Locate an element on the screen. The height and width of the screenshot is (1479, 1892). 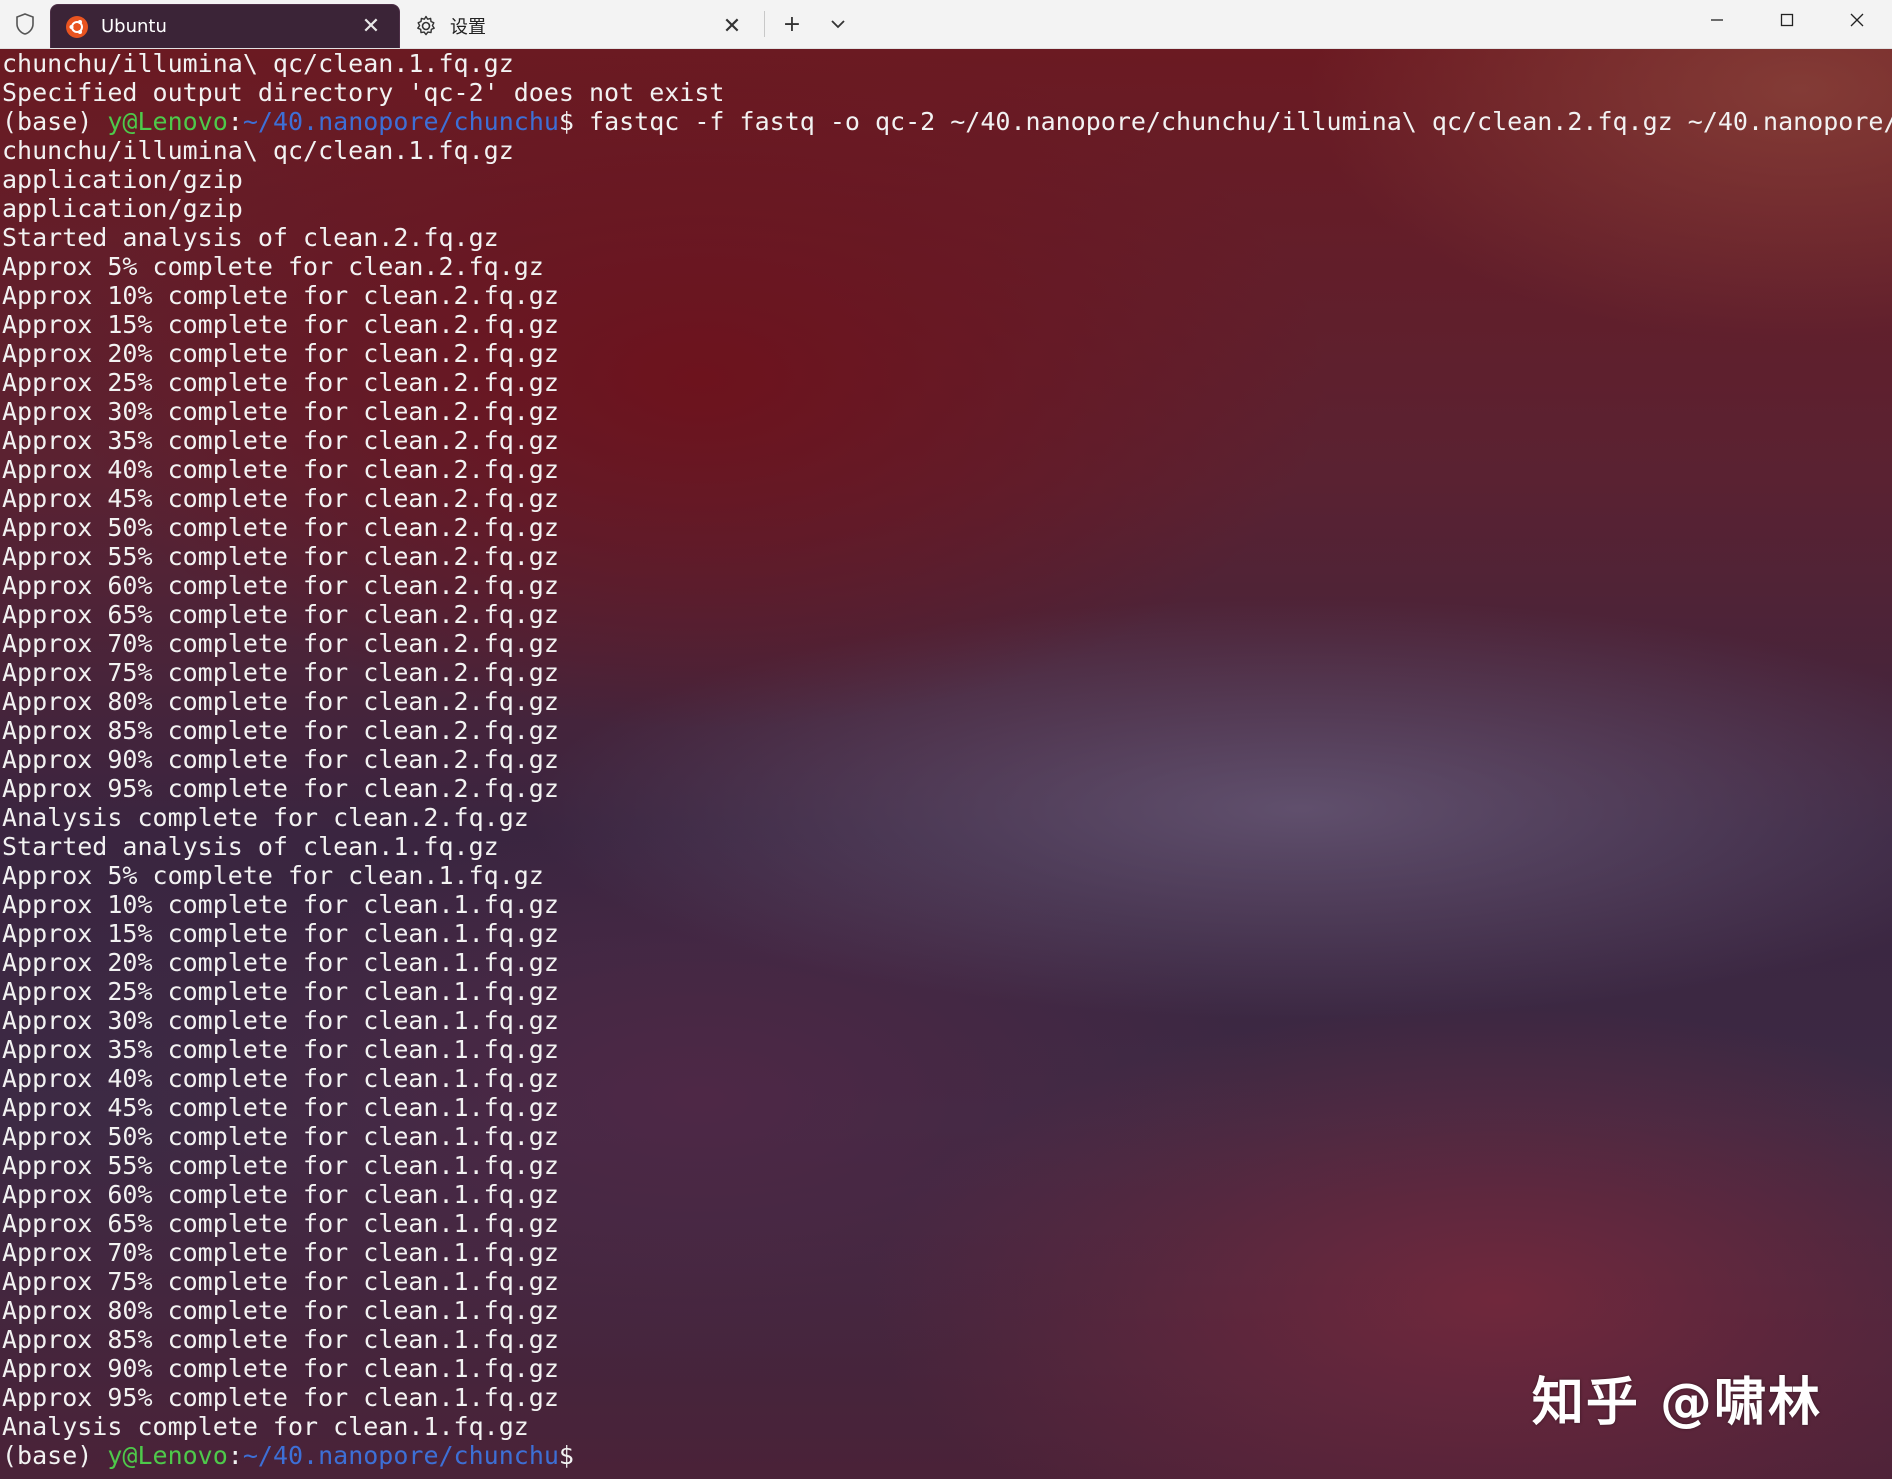
output-line: Approx 35% complete for clean.2.fq.gz is located at coordinates (280, 440).